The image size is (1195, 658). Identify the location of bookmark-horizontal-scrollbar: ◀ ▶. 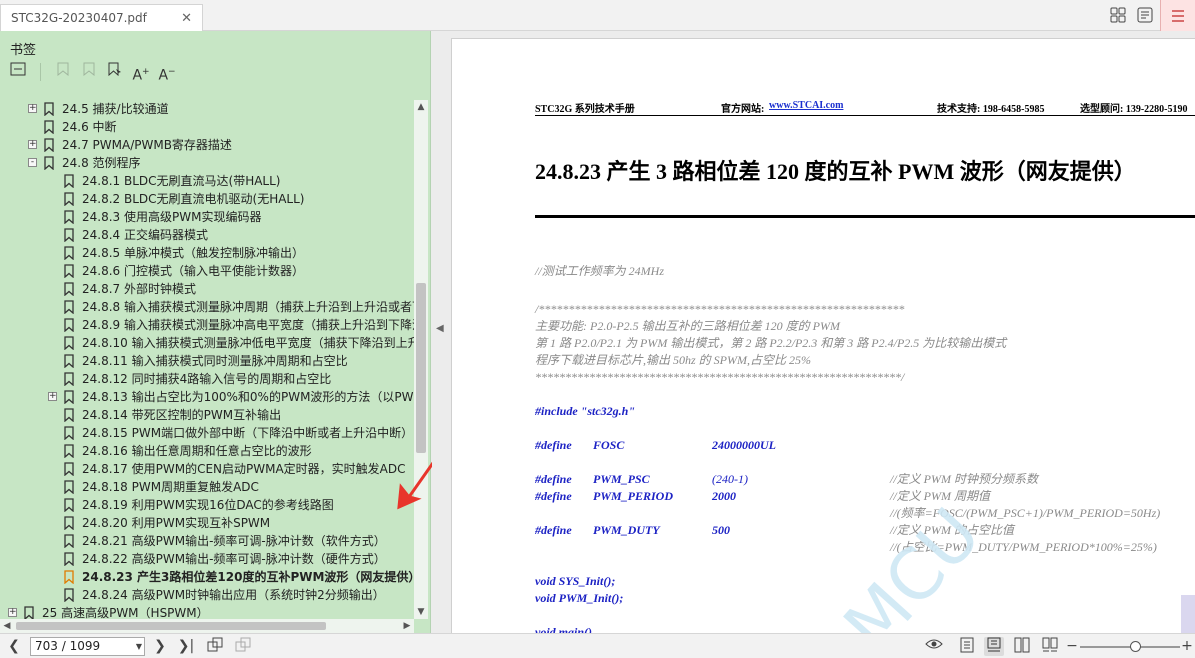
(207, 626).